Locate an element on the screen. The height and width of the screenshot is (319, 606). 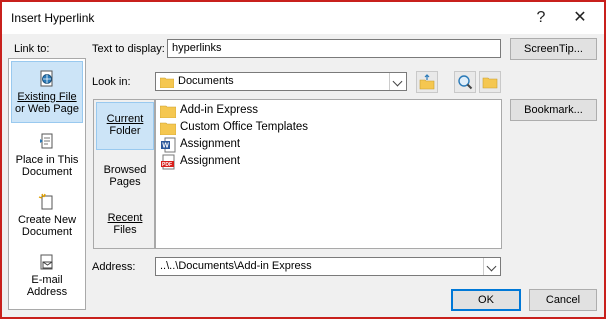
close-button: ✕ is located at coordinates (580, 18).